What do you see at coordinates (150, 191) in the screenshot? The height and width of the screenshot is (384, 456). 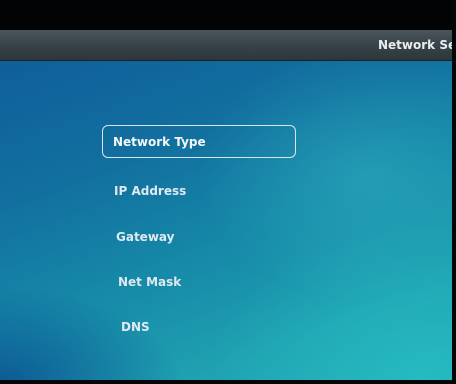 I see `menu-item-ip-address: IP Address` at bounding box center [150, 191].